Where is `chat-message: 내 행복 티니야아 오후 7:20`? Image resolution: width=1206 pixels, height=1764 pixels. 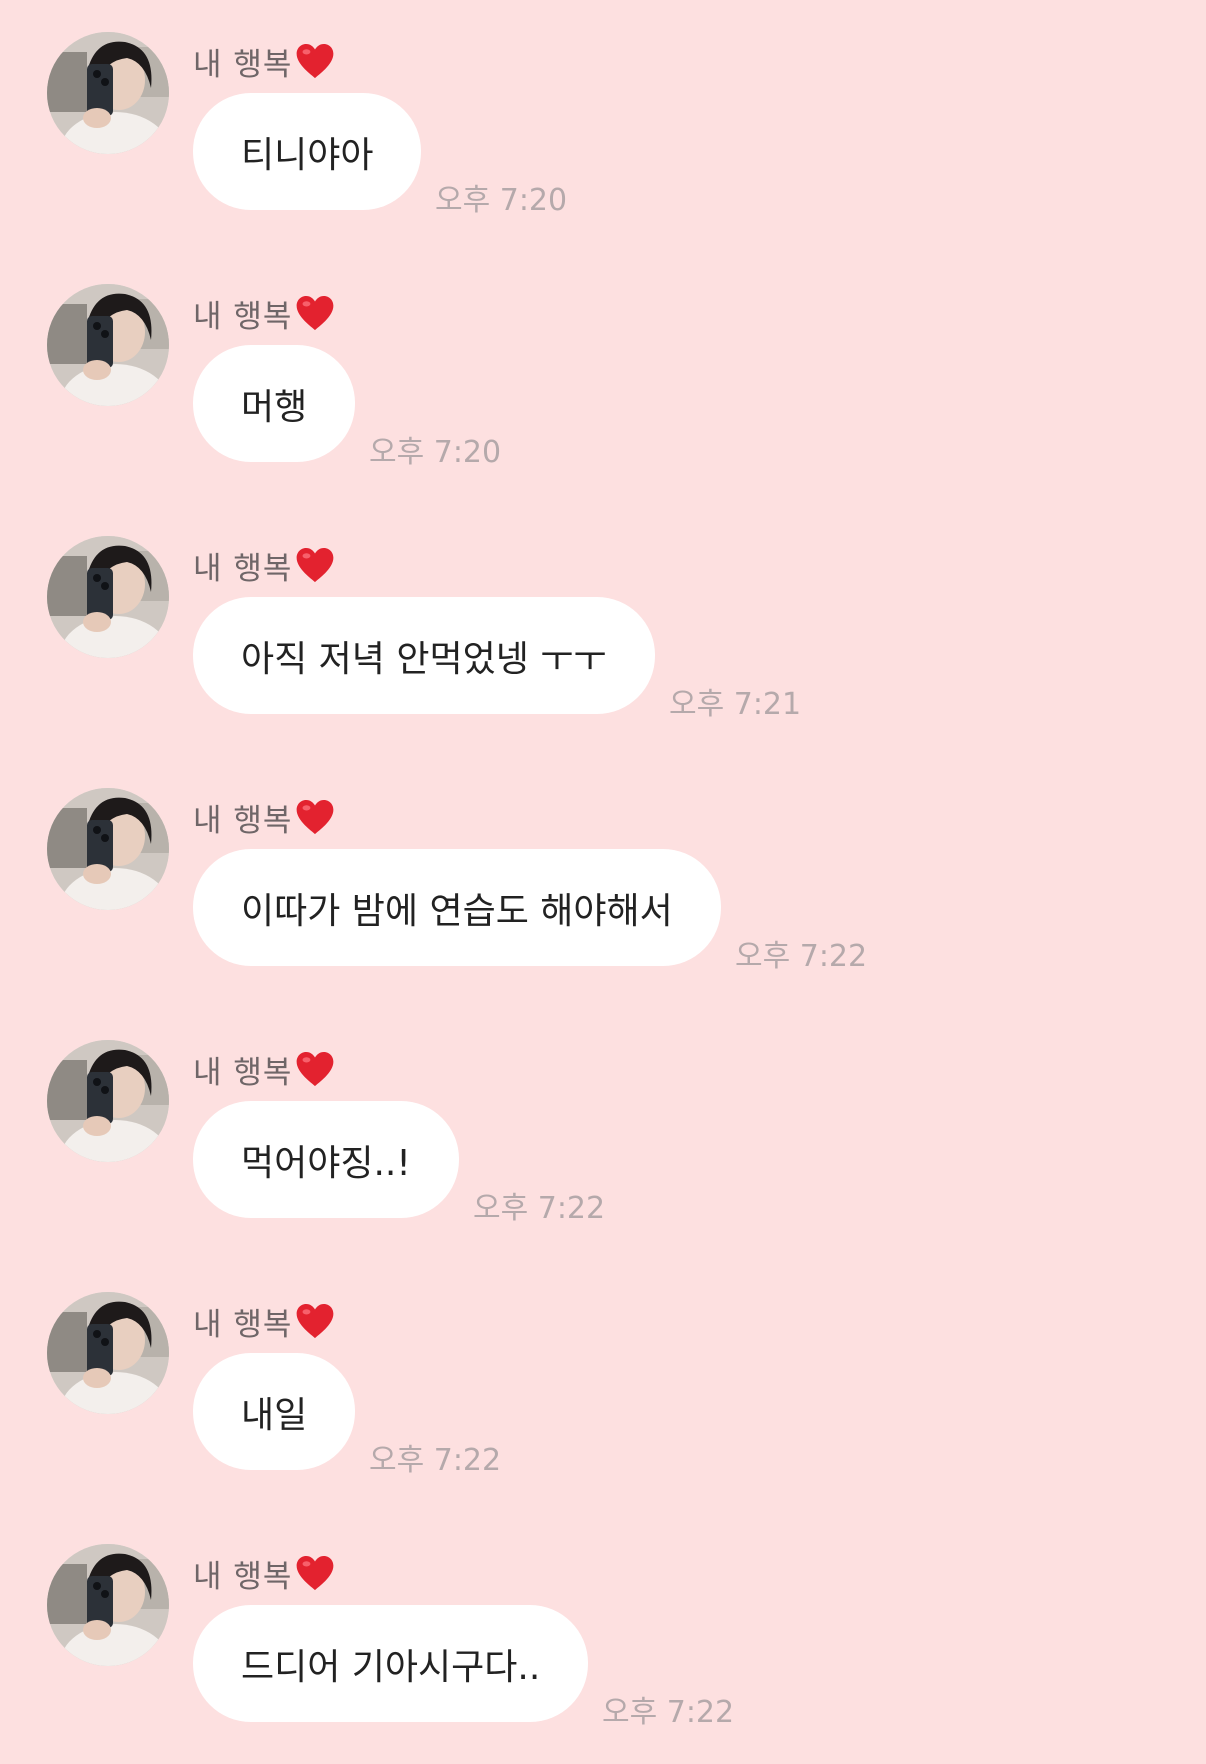 chat-message: 내 행복 티니야아 오후 7:20 is located at coordinates (603, 126).